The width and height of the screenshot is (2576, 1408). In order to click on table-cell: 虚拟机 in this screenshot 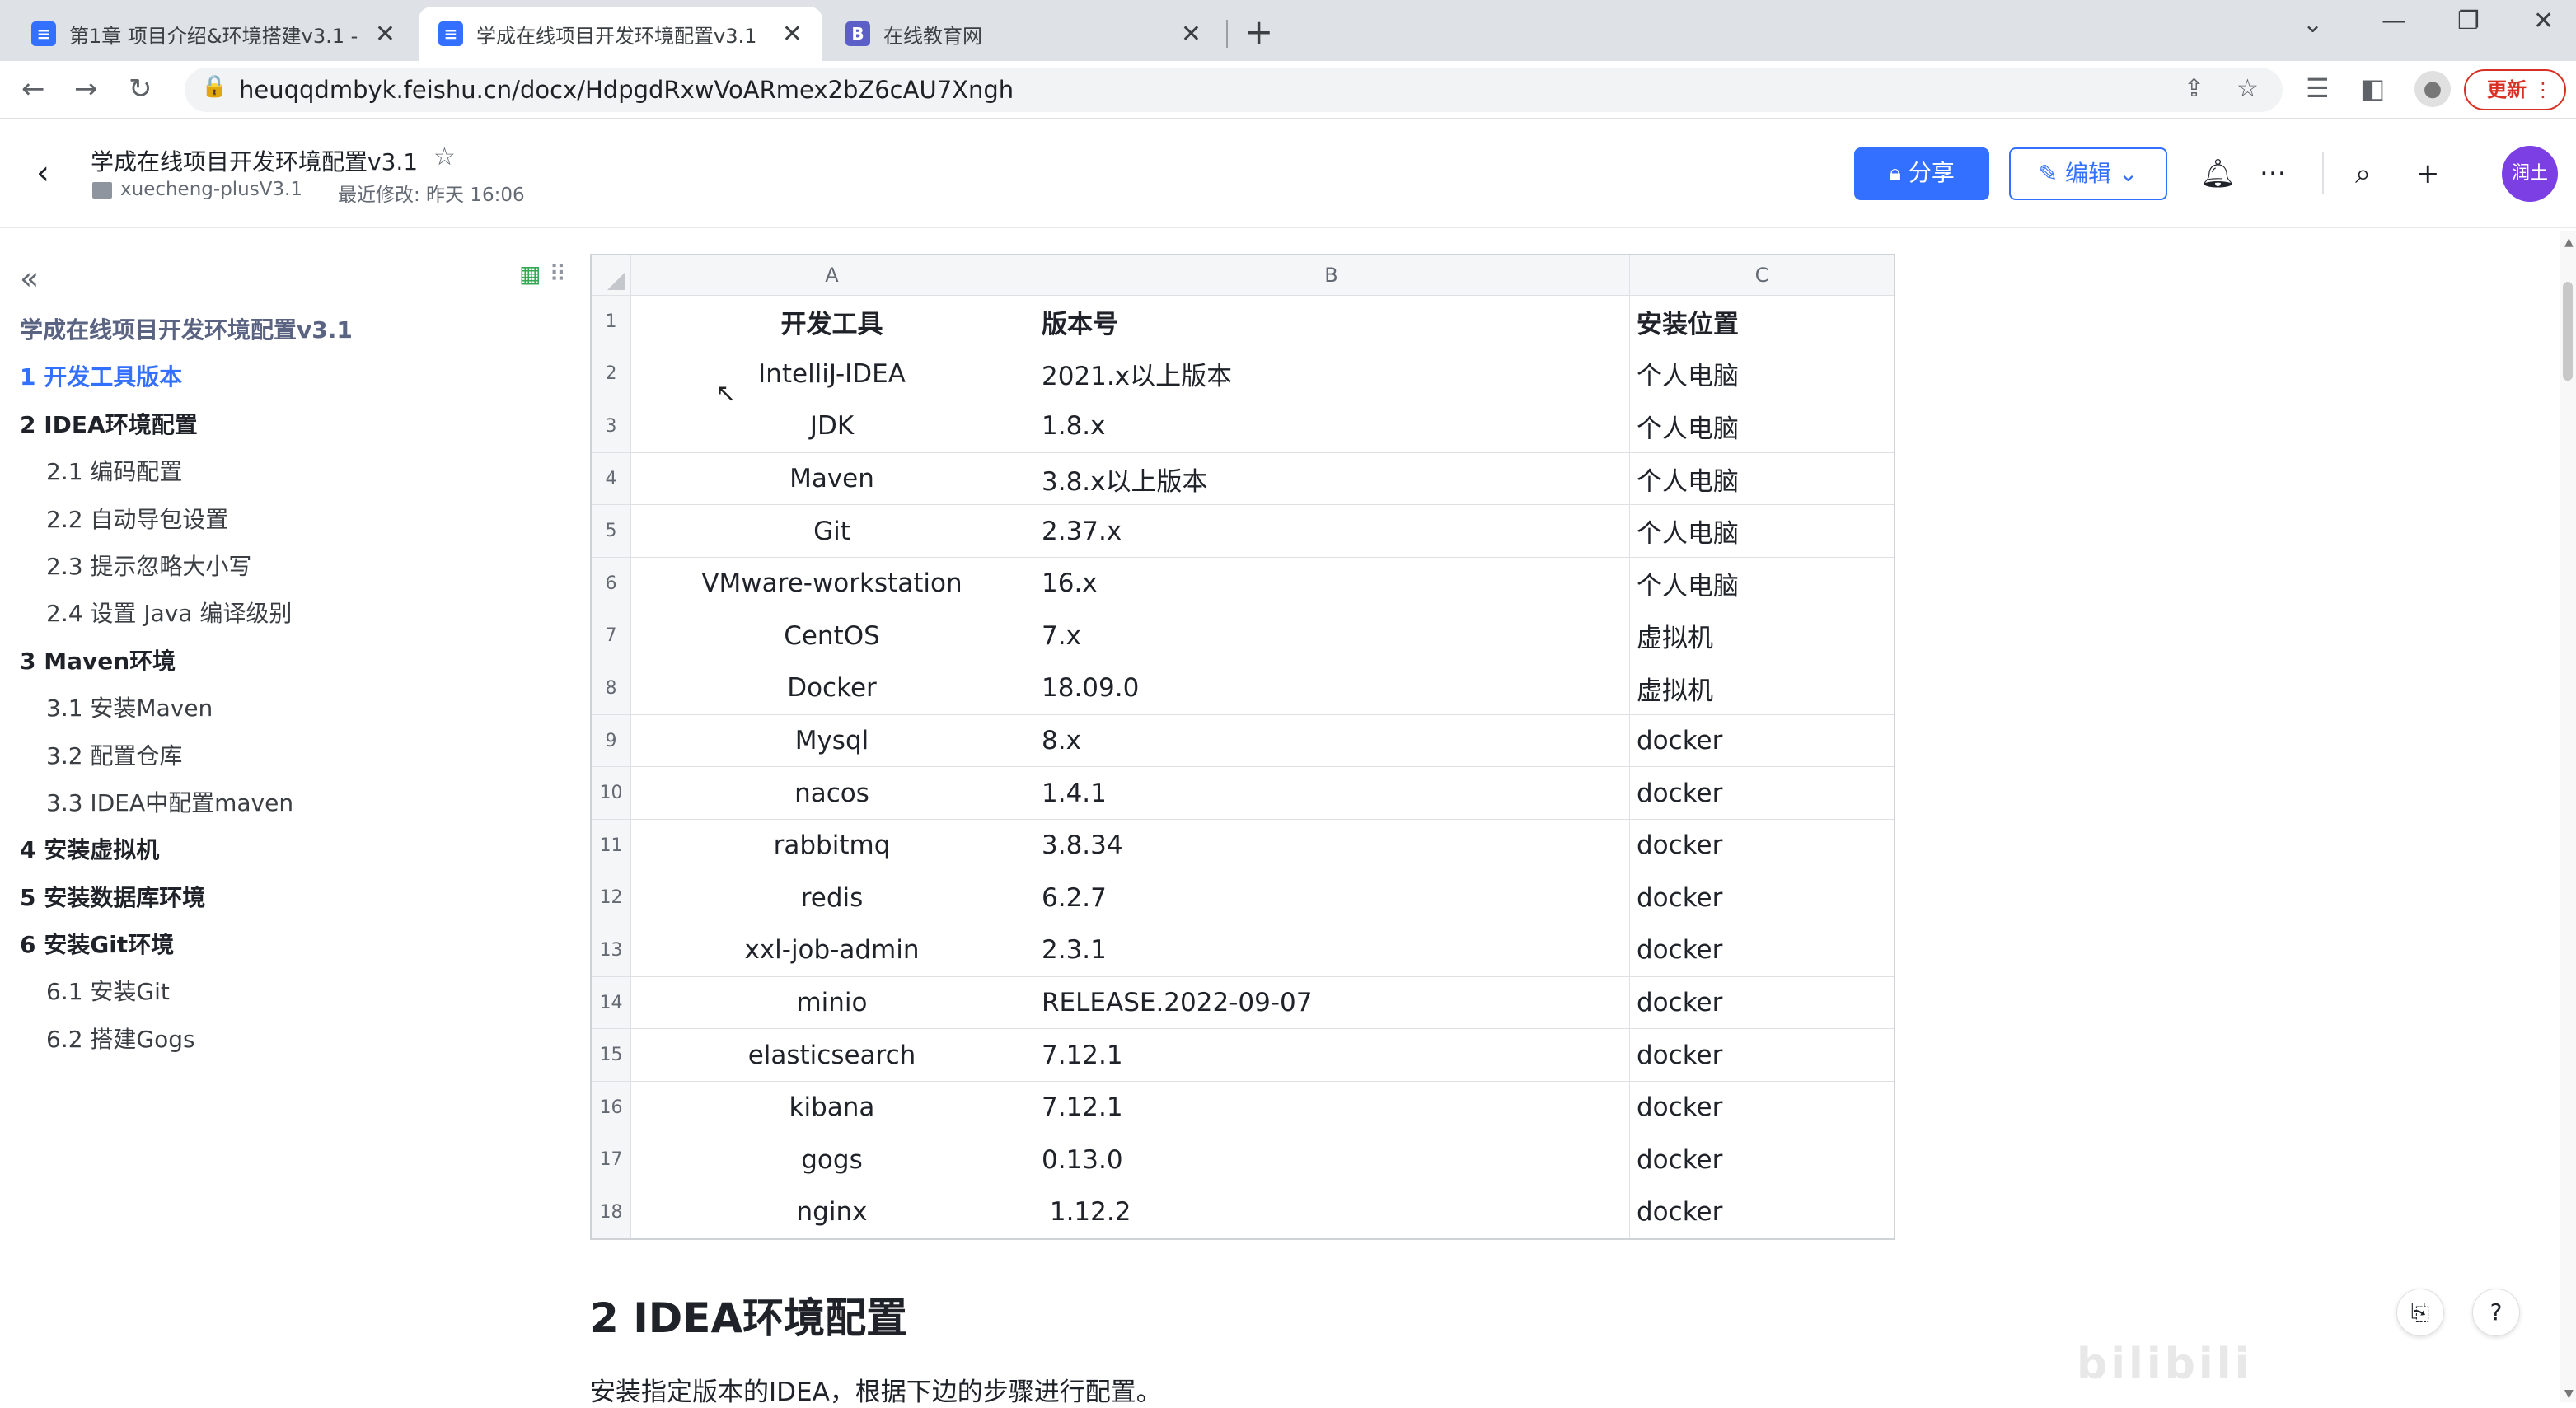, I will do `click(1762, 688)`.